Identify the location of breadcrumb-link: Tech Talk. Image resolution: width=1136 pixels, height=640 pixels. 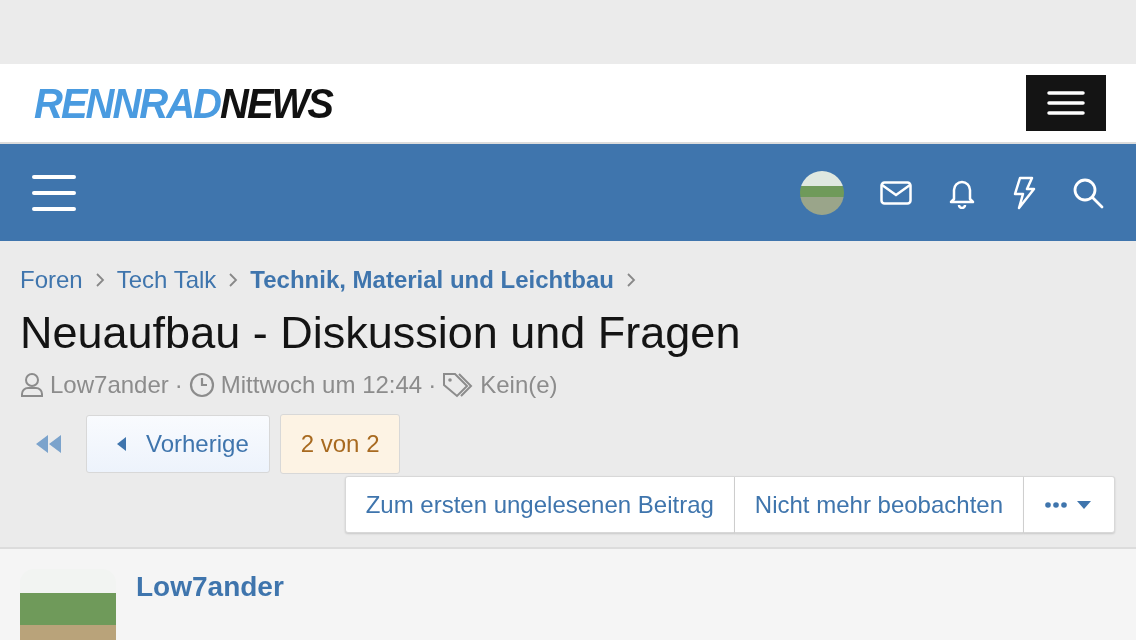
(166, 280).